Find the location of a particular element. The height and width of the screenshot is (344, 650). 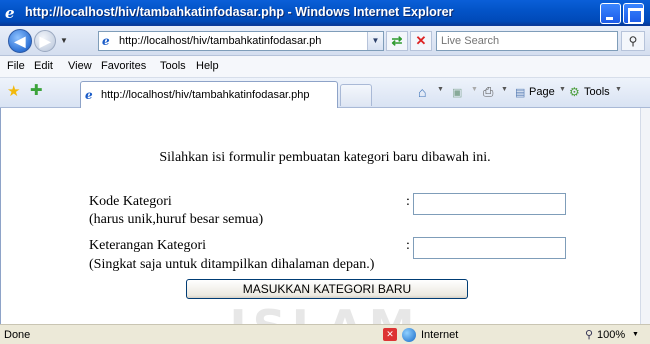

kode-kategori-label: Kode Kategori is located at coordinates (130, 201).